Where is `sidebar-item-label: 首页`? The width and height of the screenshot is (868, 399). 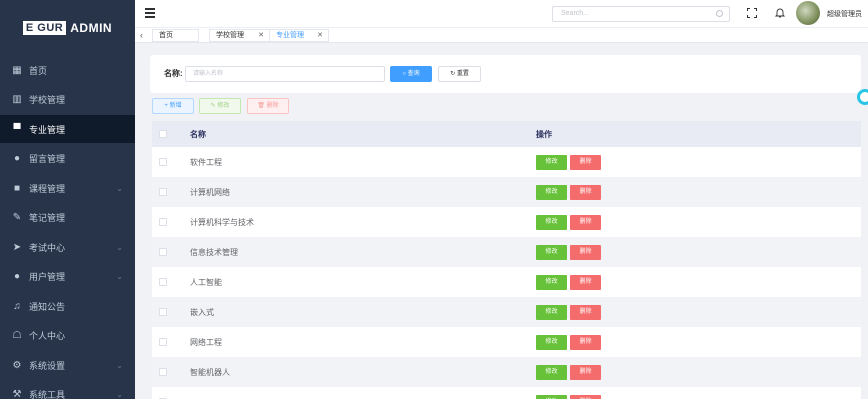 sidebar-item-label: 首页 is located at coordinates (38, 70).